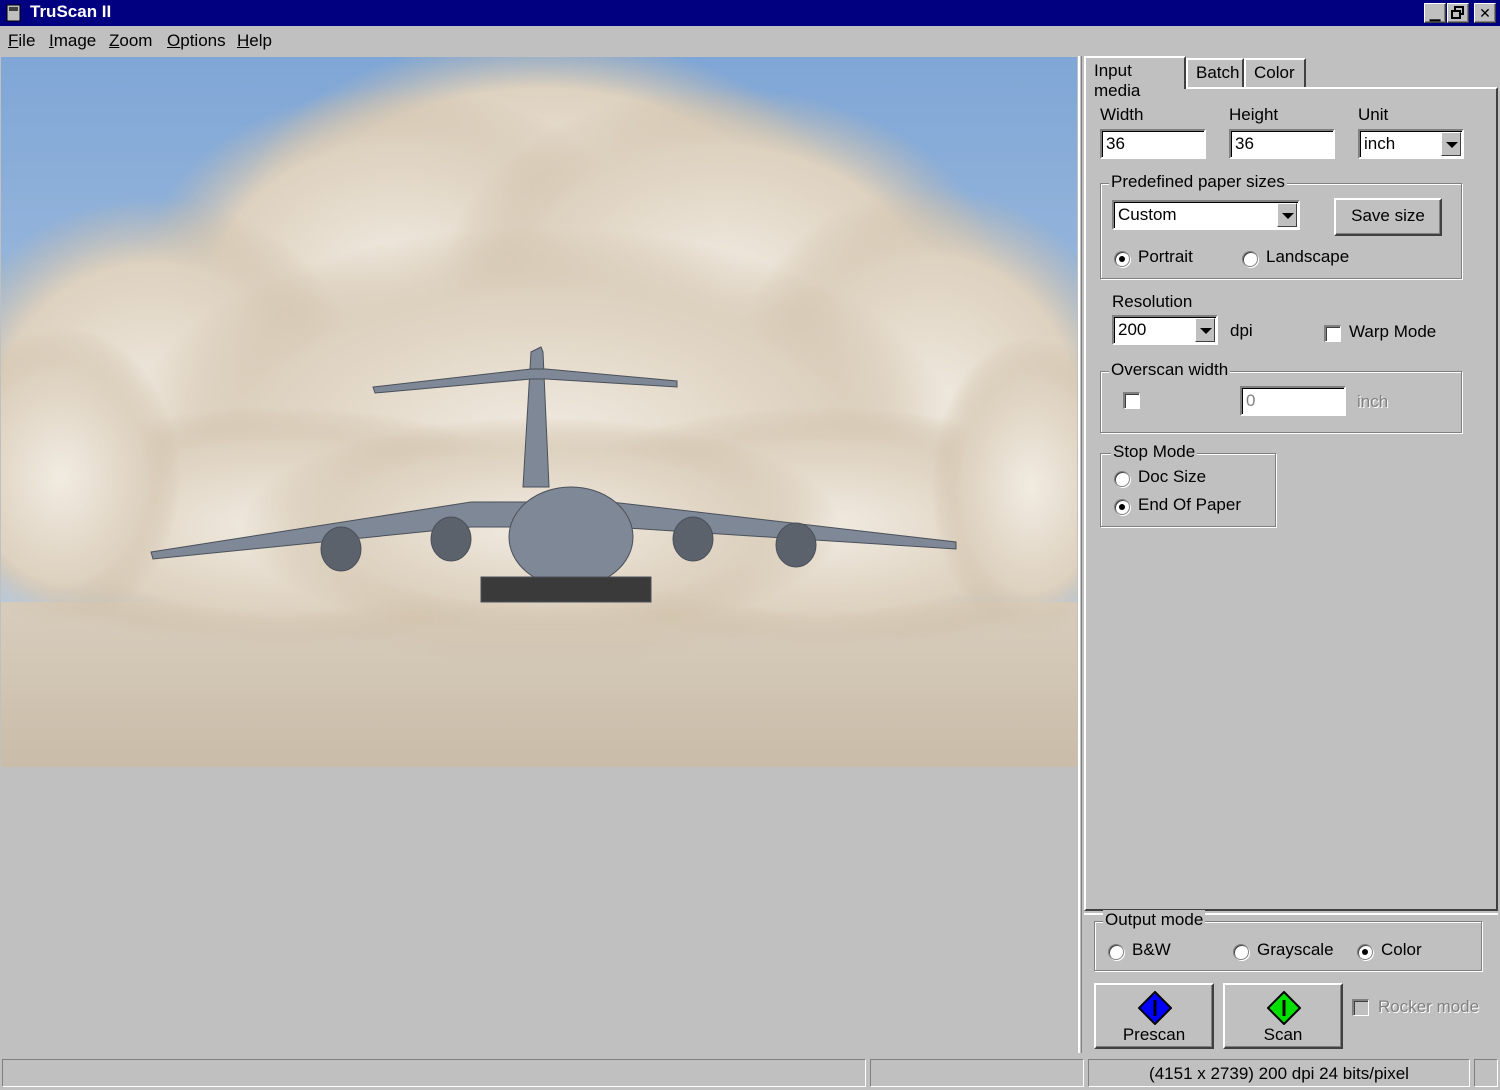 The image size is (1500, 1090). I want to click on paper-size-group-label: Predefined paper sizes, so click(1198, 182).